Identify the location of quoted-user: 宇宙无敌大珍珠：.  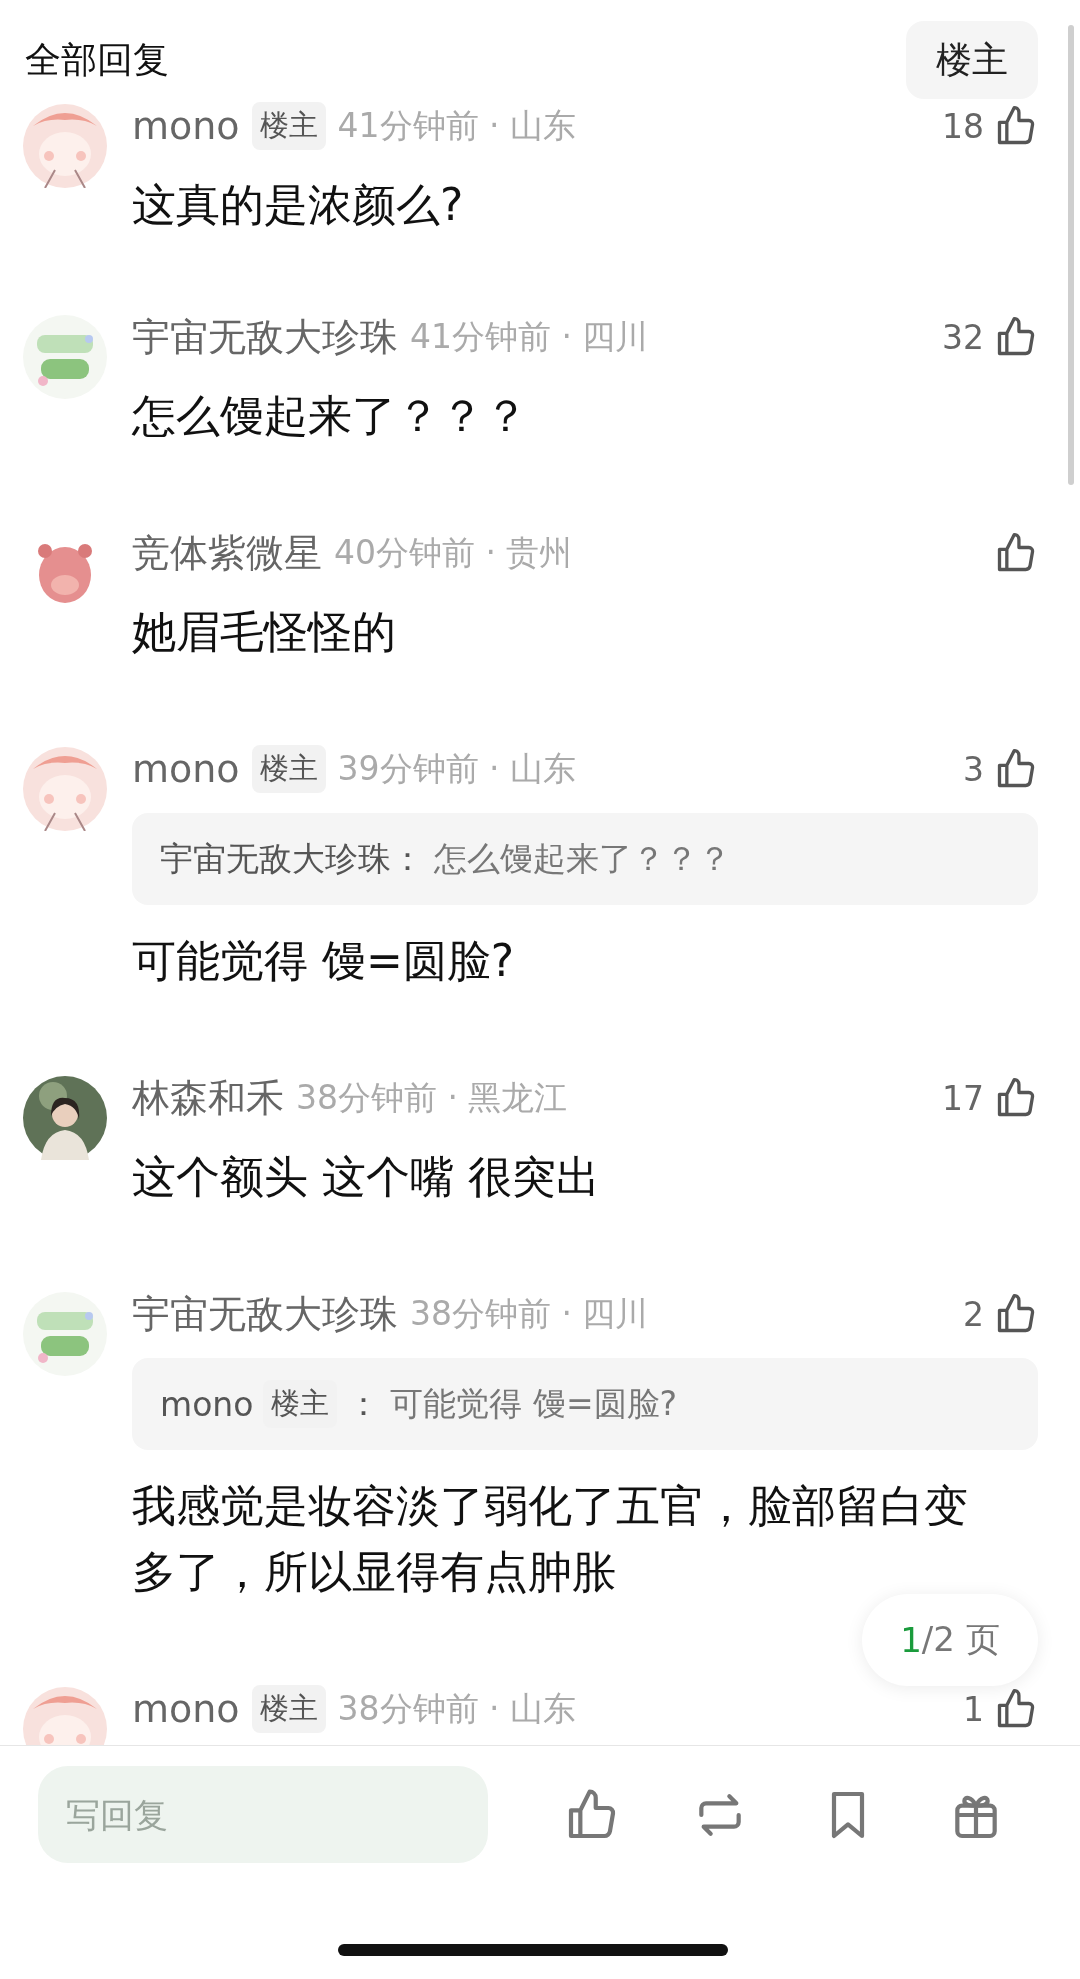
(292, 858).